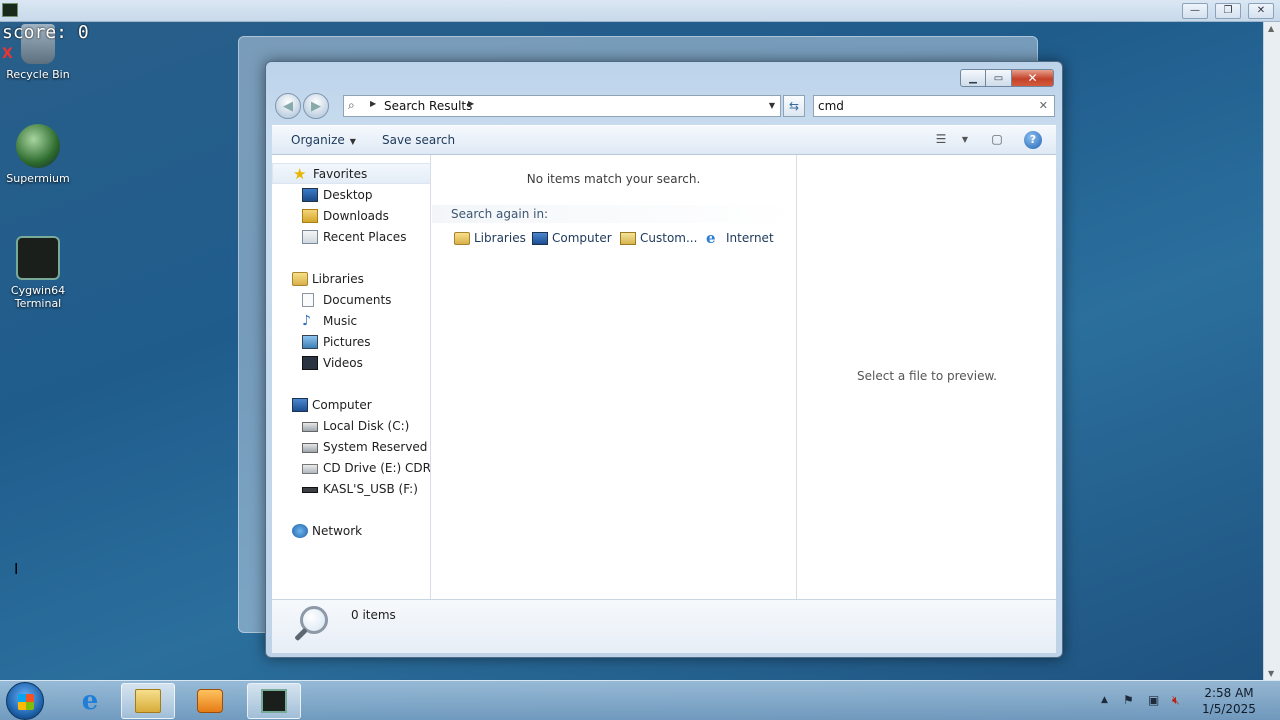 The height and width of the screenshot is (720, 1280). Describe the element at coordinates (1271, 28) in the screenshot. I see `scroll-up-icon: ▲` at that location.